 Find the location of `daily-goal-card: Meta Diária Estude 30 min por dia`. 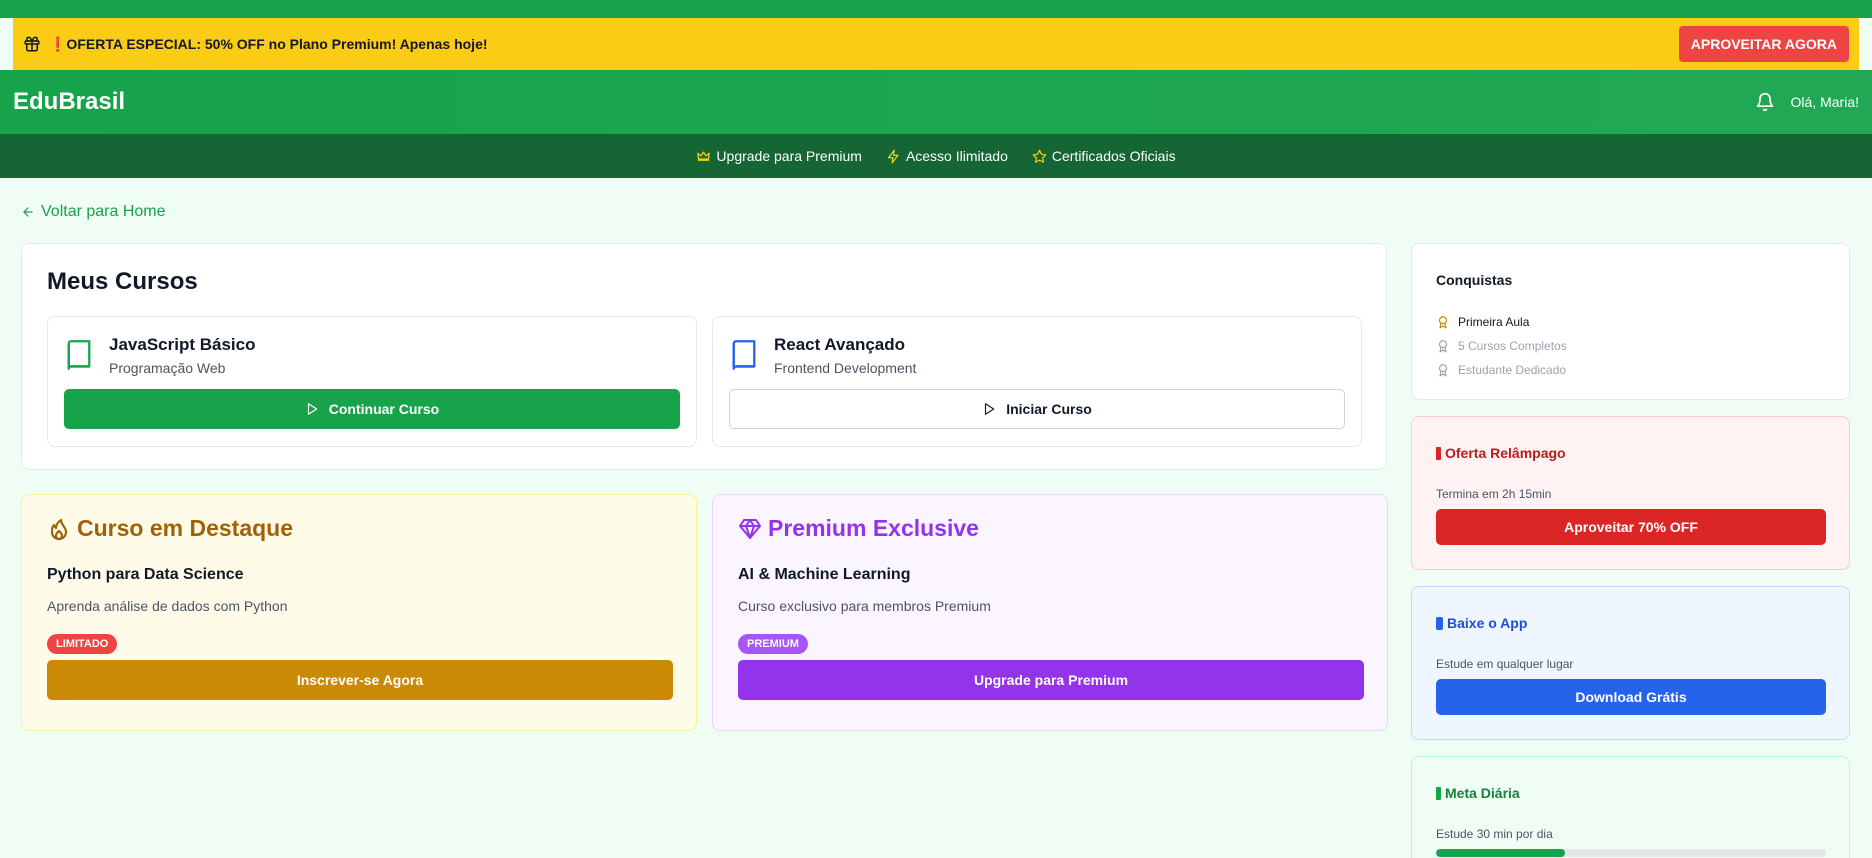

daily-goal-card: Meta Diária Estude 30 min por dia is located at coordinates (1630, 807).